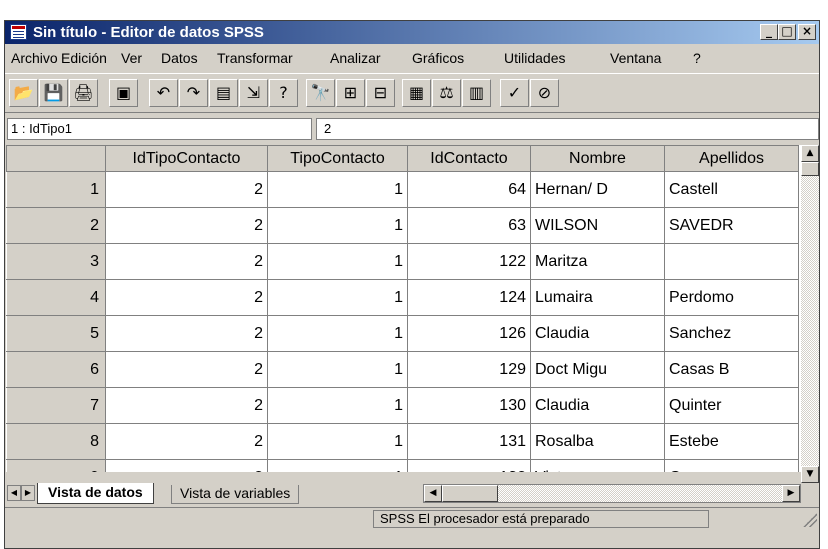 The width and height of the screenshot is (828, 549). I want to click on row-header: 2, so click(56, 225).